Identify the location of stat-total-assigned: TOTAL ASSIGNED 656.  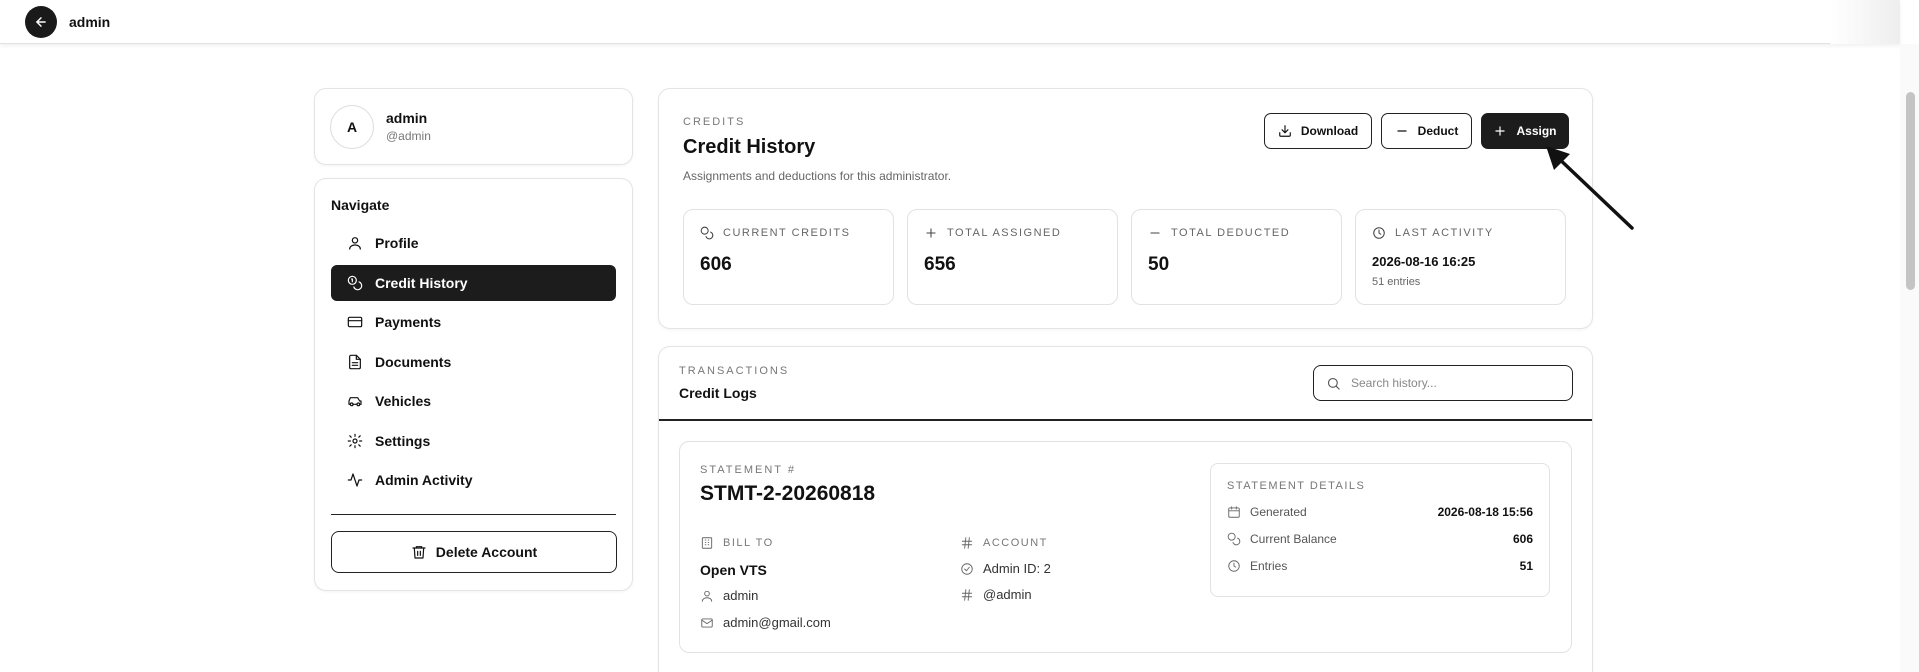
(1012, 257).